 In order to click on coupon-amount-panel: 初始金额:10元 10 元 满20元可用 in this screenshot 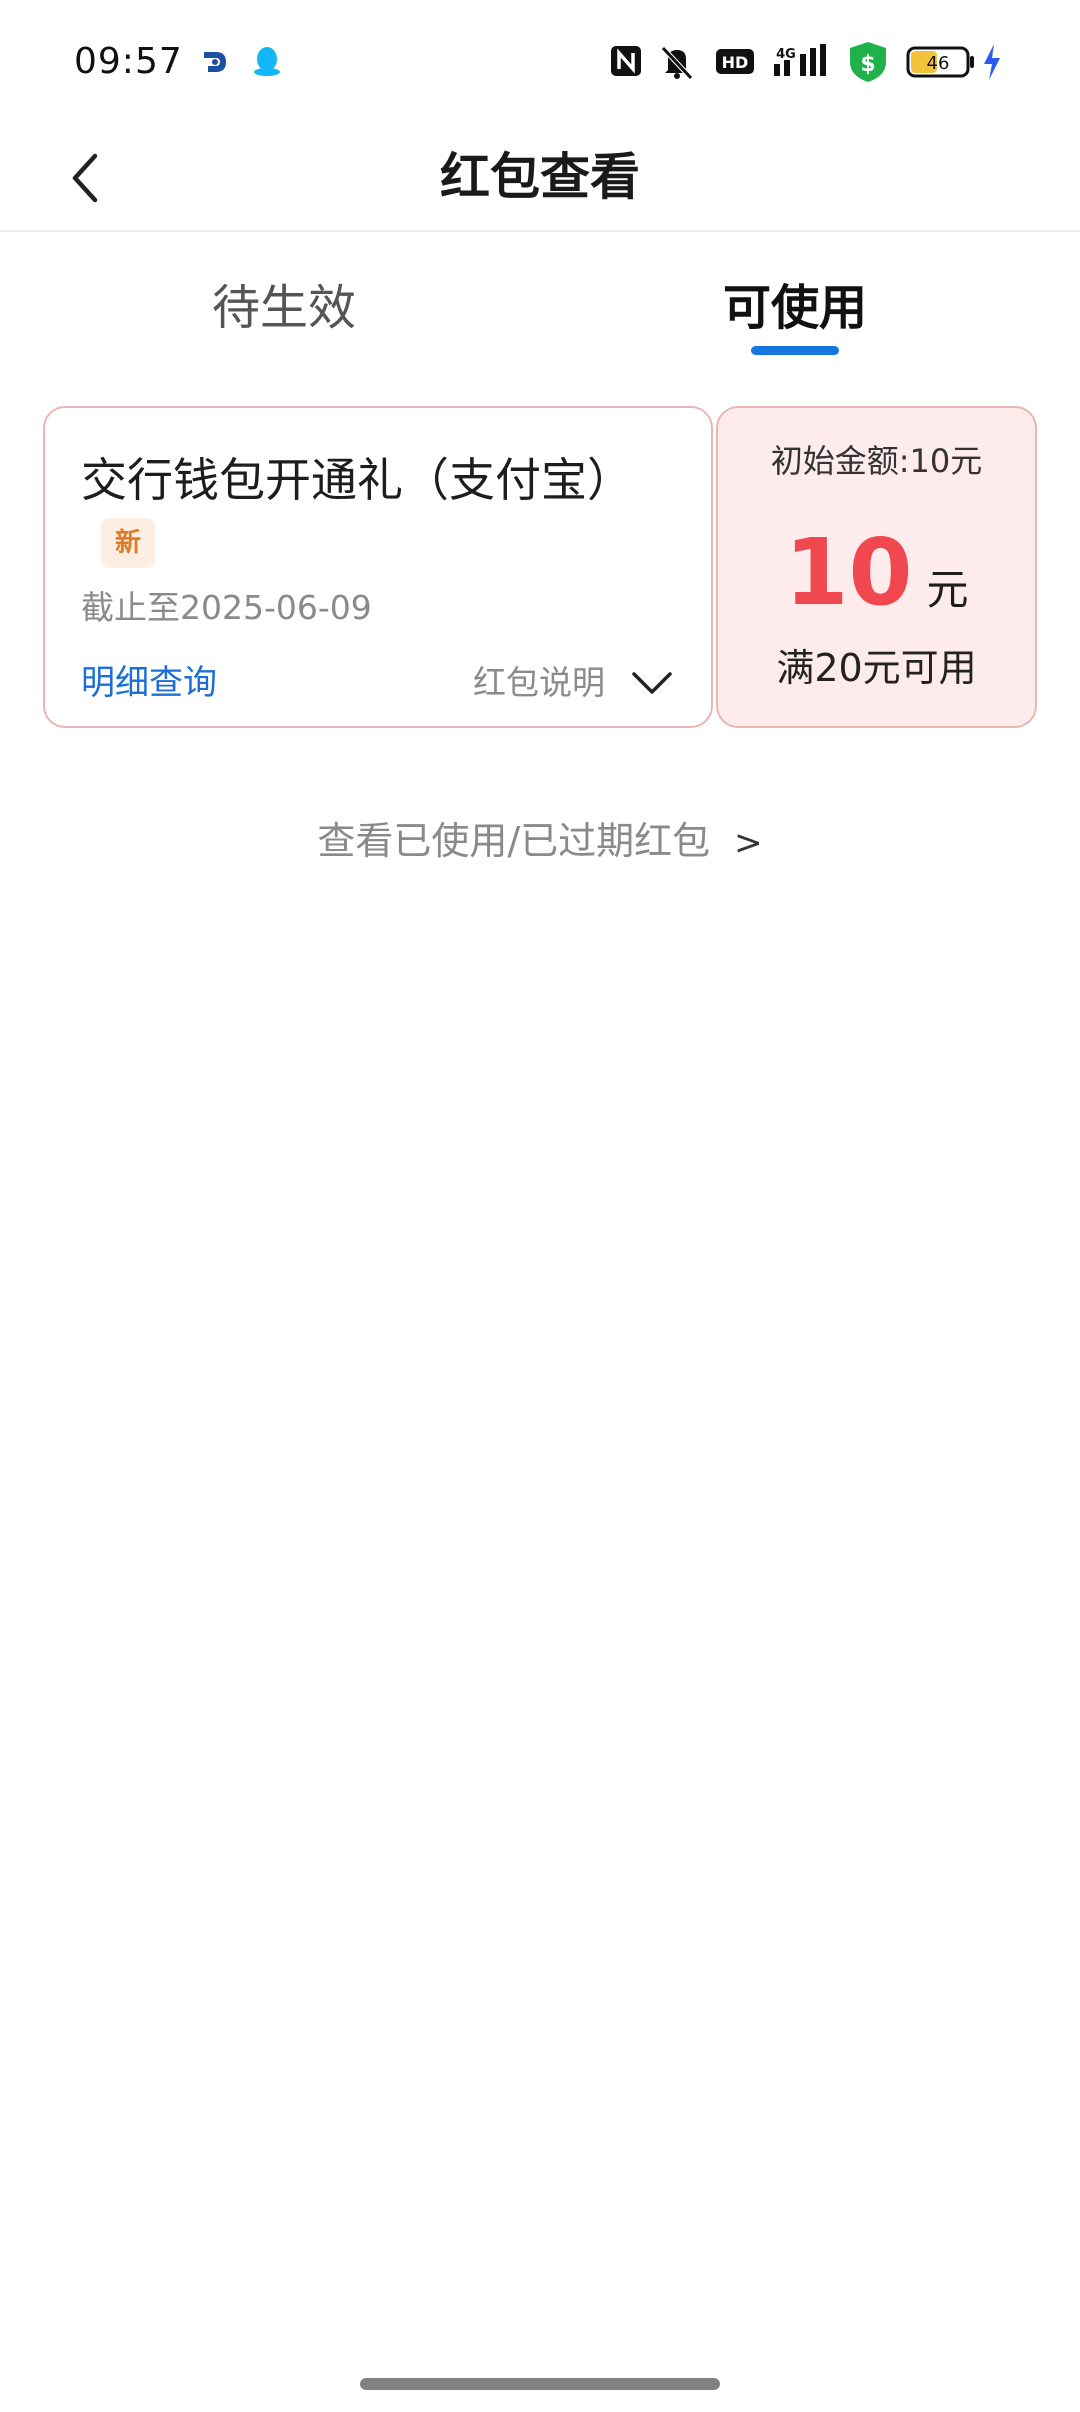, I will do `click(876, 567)`.